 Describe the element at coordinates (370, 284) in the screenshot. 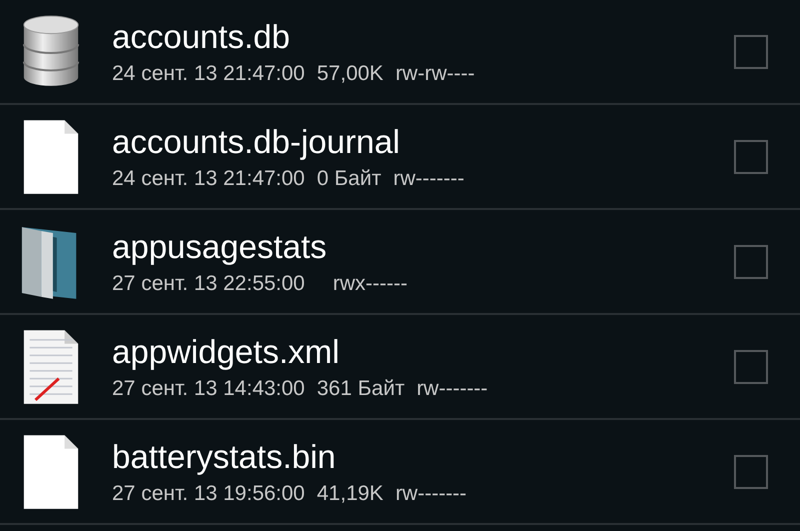

I see `file-permissions: rwx------` at that location.